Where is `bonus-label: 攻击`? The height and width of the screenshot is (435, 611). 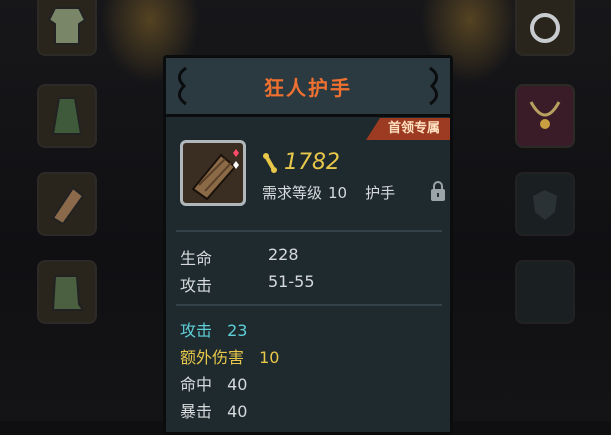
bonus-label: 攻击 is located at coordinates (196, 330).